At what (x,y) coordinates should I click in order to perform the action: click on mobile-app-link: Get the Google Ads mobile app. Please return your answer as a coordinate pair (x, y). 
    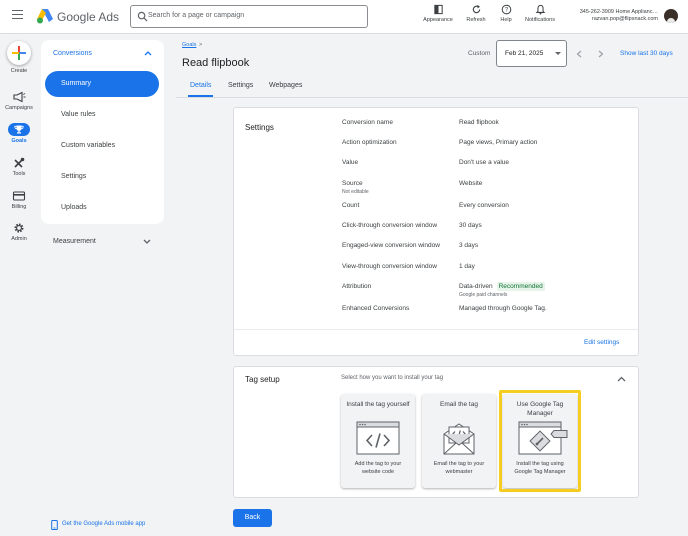
    Looking at the image, I should click on (98, 525).